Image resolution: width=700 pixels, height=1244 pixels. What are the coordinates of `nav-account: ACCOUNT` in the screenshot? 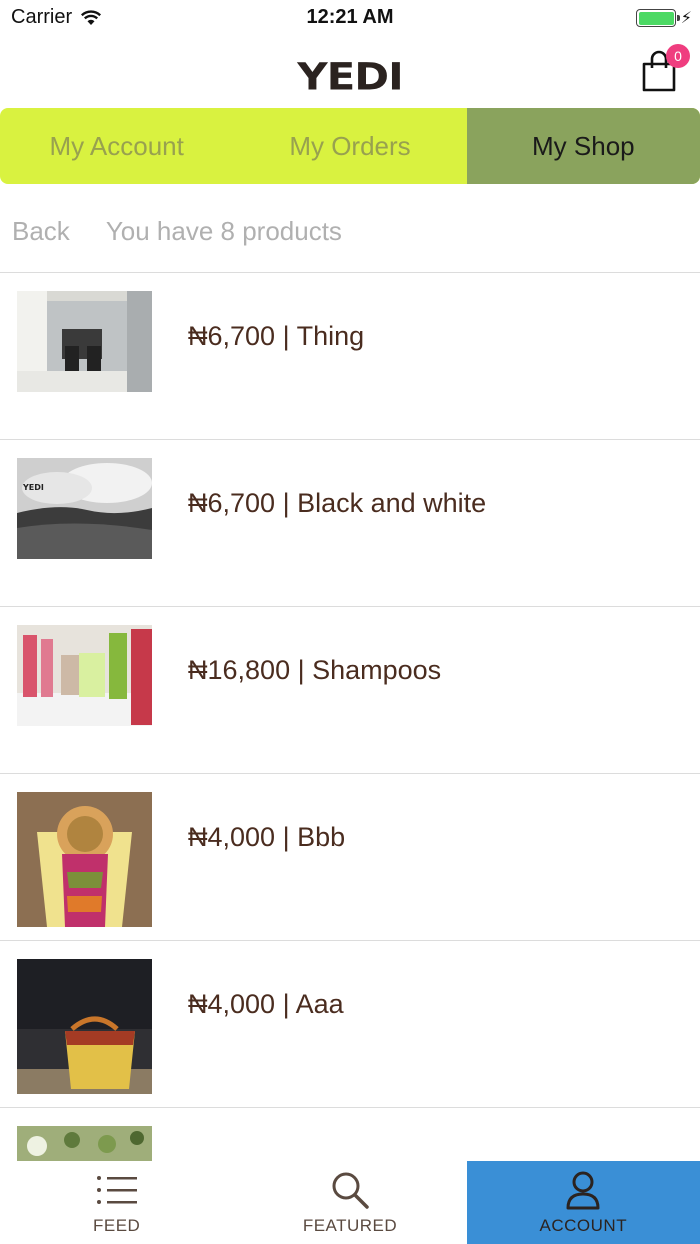 It's located at (583, 1202).